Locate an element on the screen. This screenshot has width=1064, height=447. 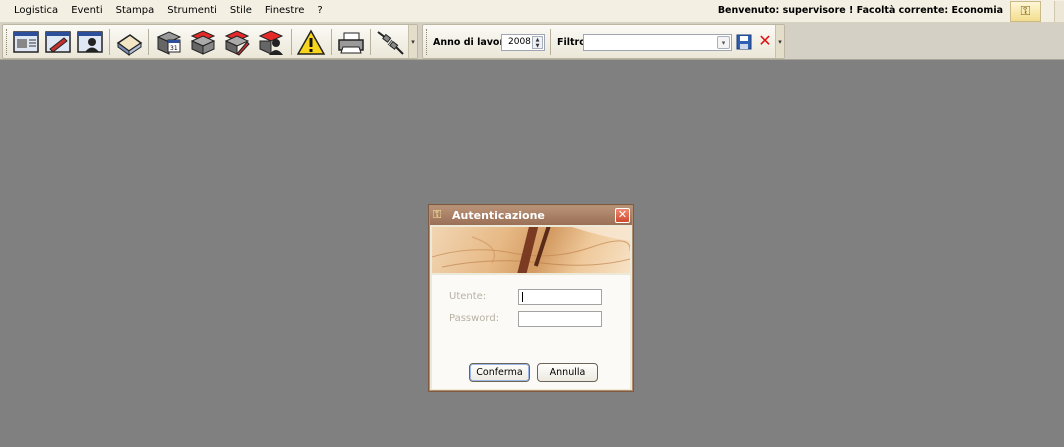
text-caret is located at coordinates (522, 297).